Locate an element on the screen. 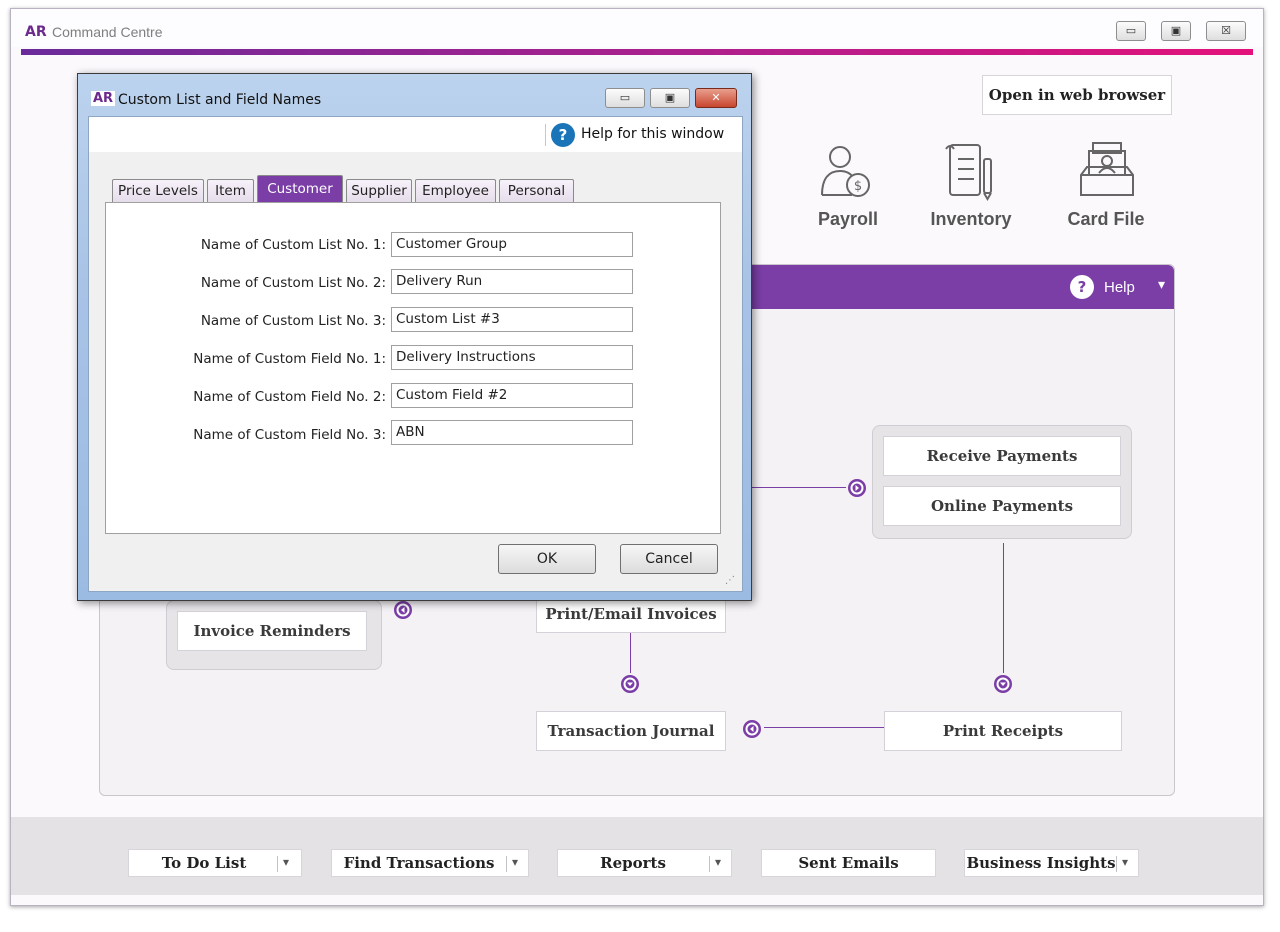 This screenshot has width=1280, height=932. tab-employee: Employee is located at coordinates (455, 191).